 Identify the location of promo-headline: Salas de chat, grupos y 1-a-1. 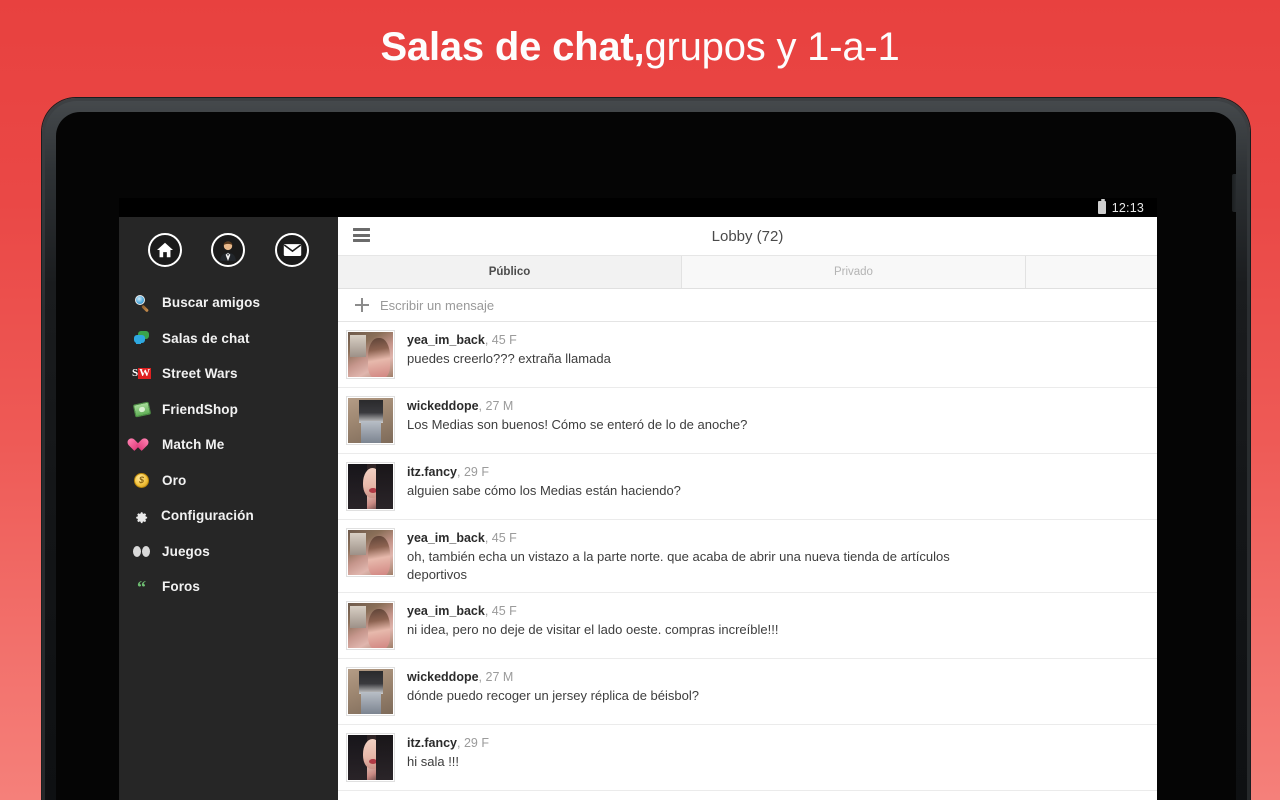
(640, 47).